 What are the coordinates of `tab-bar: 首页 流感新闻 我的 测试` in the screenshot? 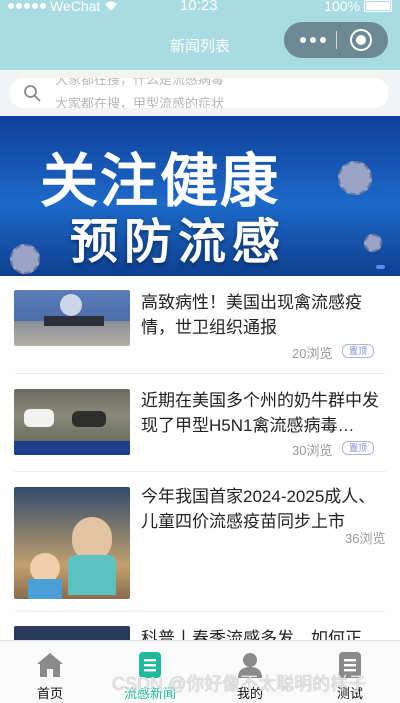 It's located at (200, 671).